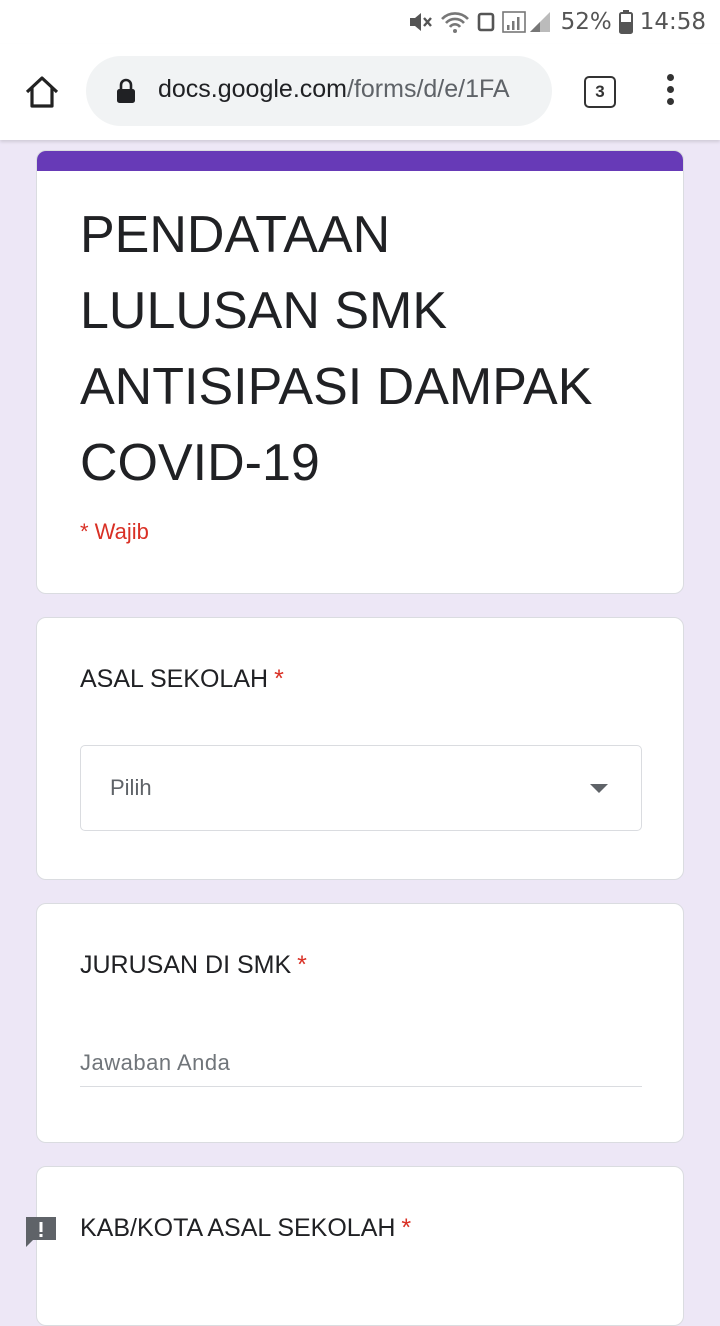 This screenshot has width=720, height=1326. What do you see at coordinates (114, 531) in the screenshot?
I see `required-note: * Wajib` at bounding box center [114, 531].